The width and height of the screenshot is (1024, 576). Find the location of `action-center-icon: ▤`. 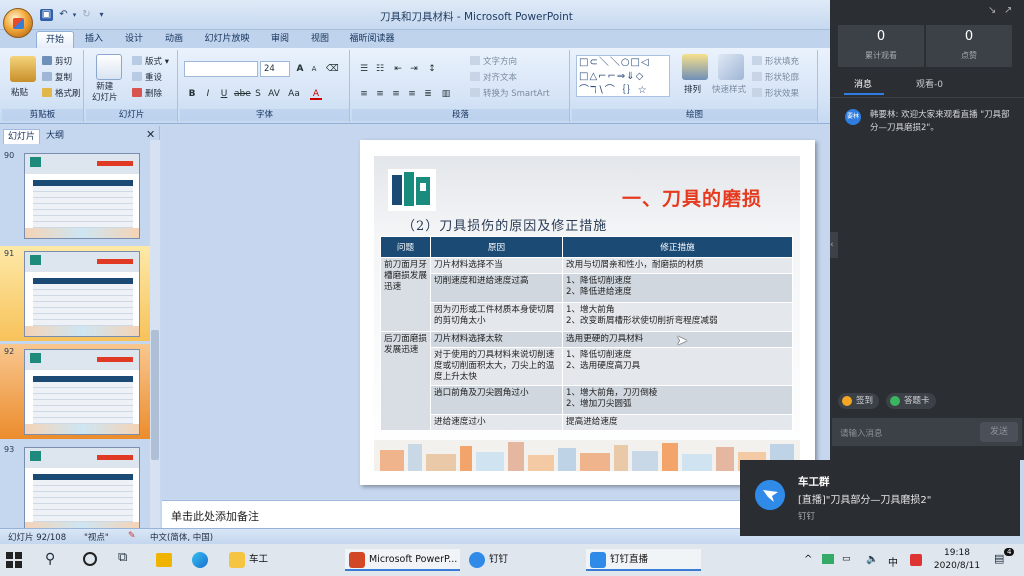

action-center-icon: ▤ is located at coordinates (999, 558).